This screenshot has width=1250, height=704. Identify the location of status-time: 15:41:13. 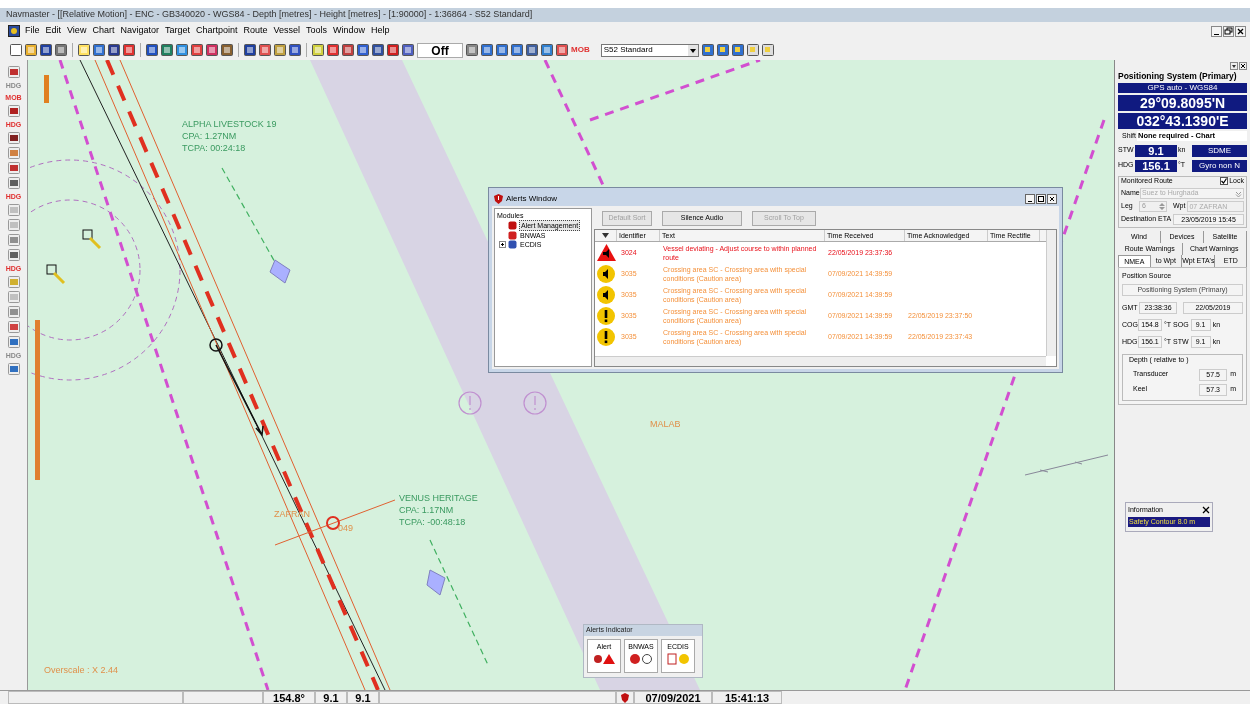
(747, 697).